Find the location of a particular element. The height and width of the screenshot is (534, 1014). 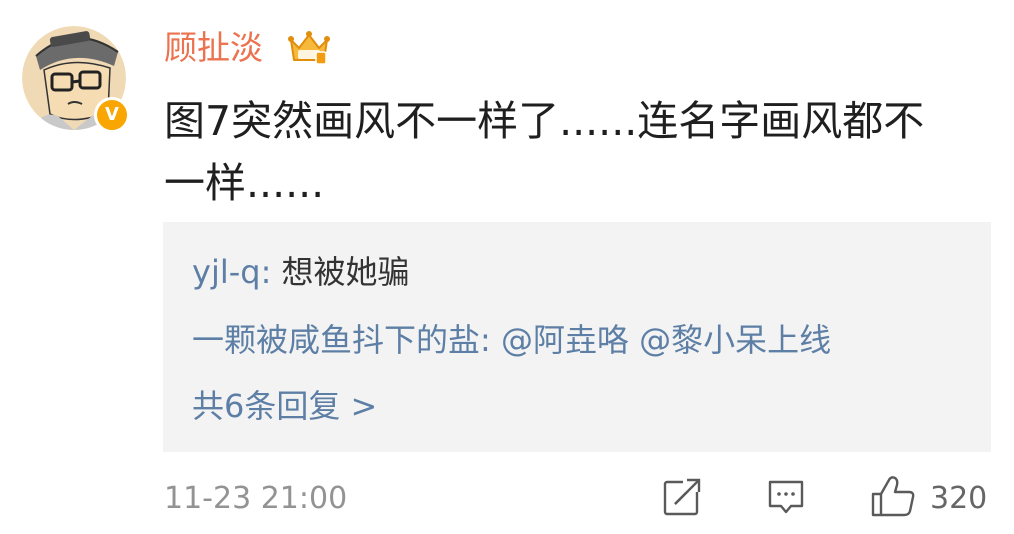

comment-icon is located at coordinates (786, 497).